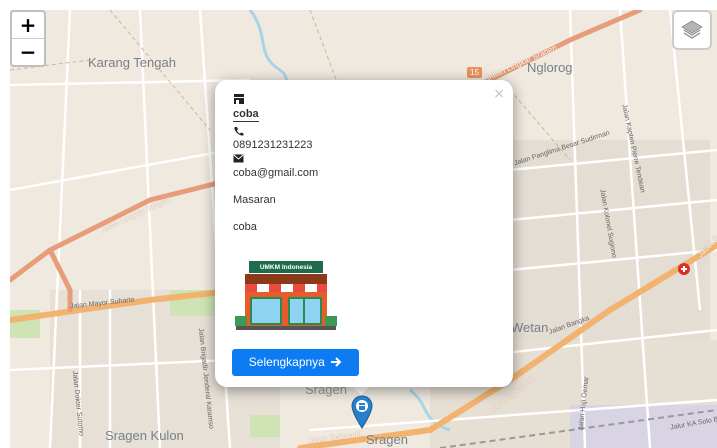 This screenshot has width=717, height=448. I want to click on place-label-nglorog: Nglorog, so click(550, 67).